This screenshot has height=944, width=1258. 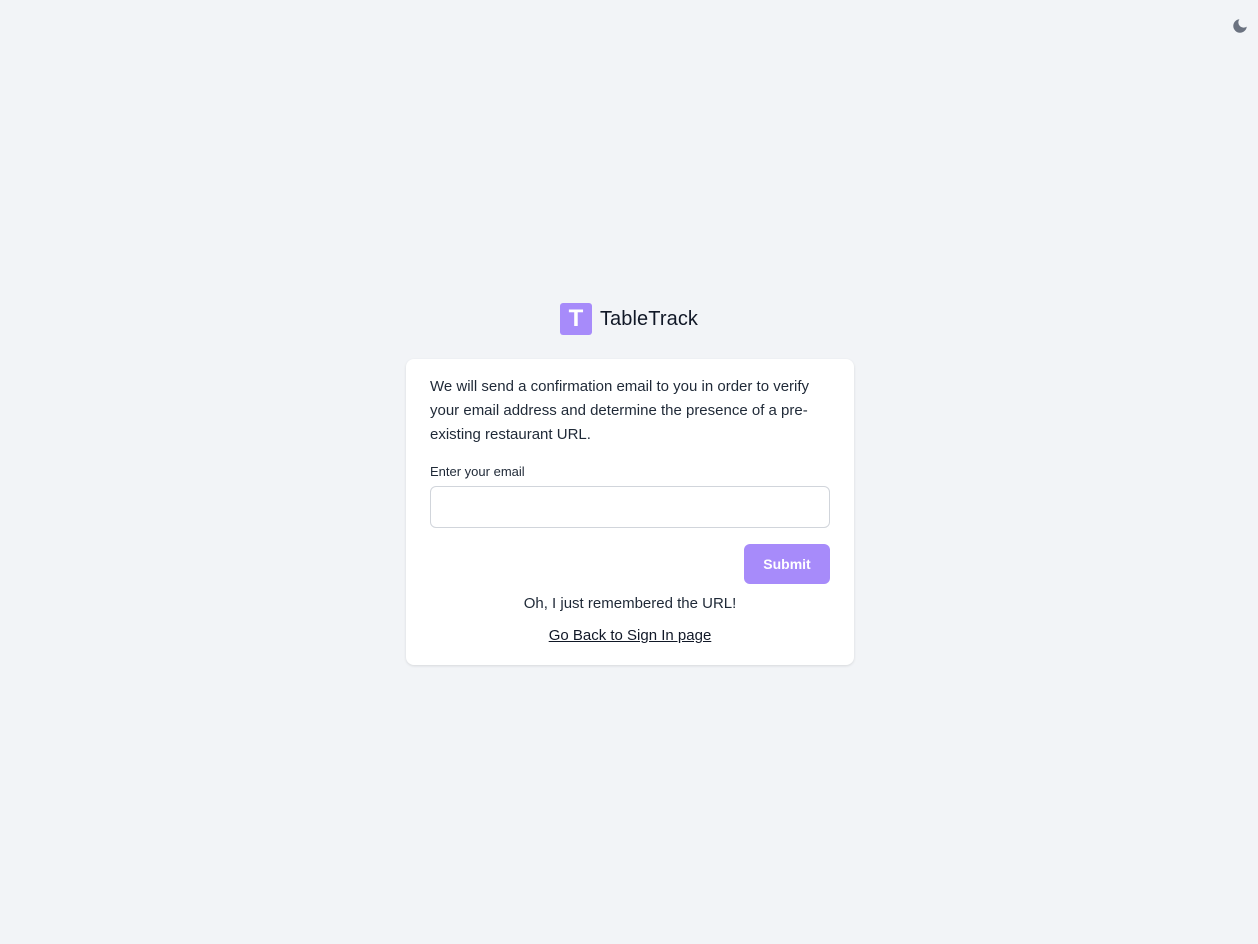 I want to click on email-field, so click(x=630, y=507).